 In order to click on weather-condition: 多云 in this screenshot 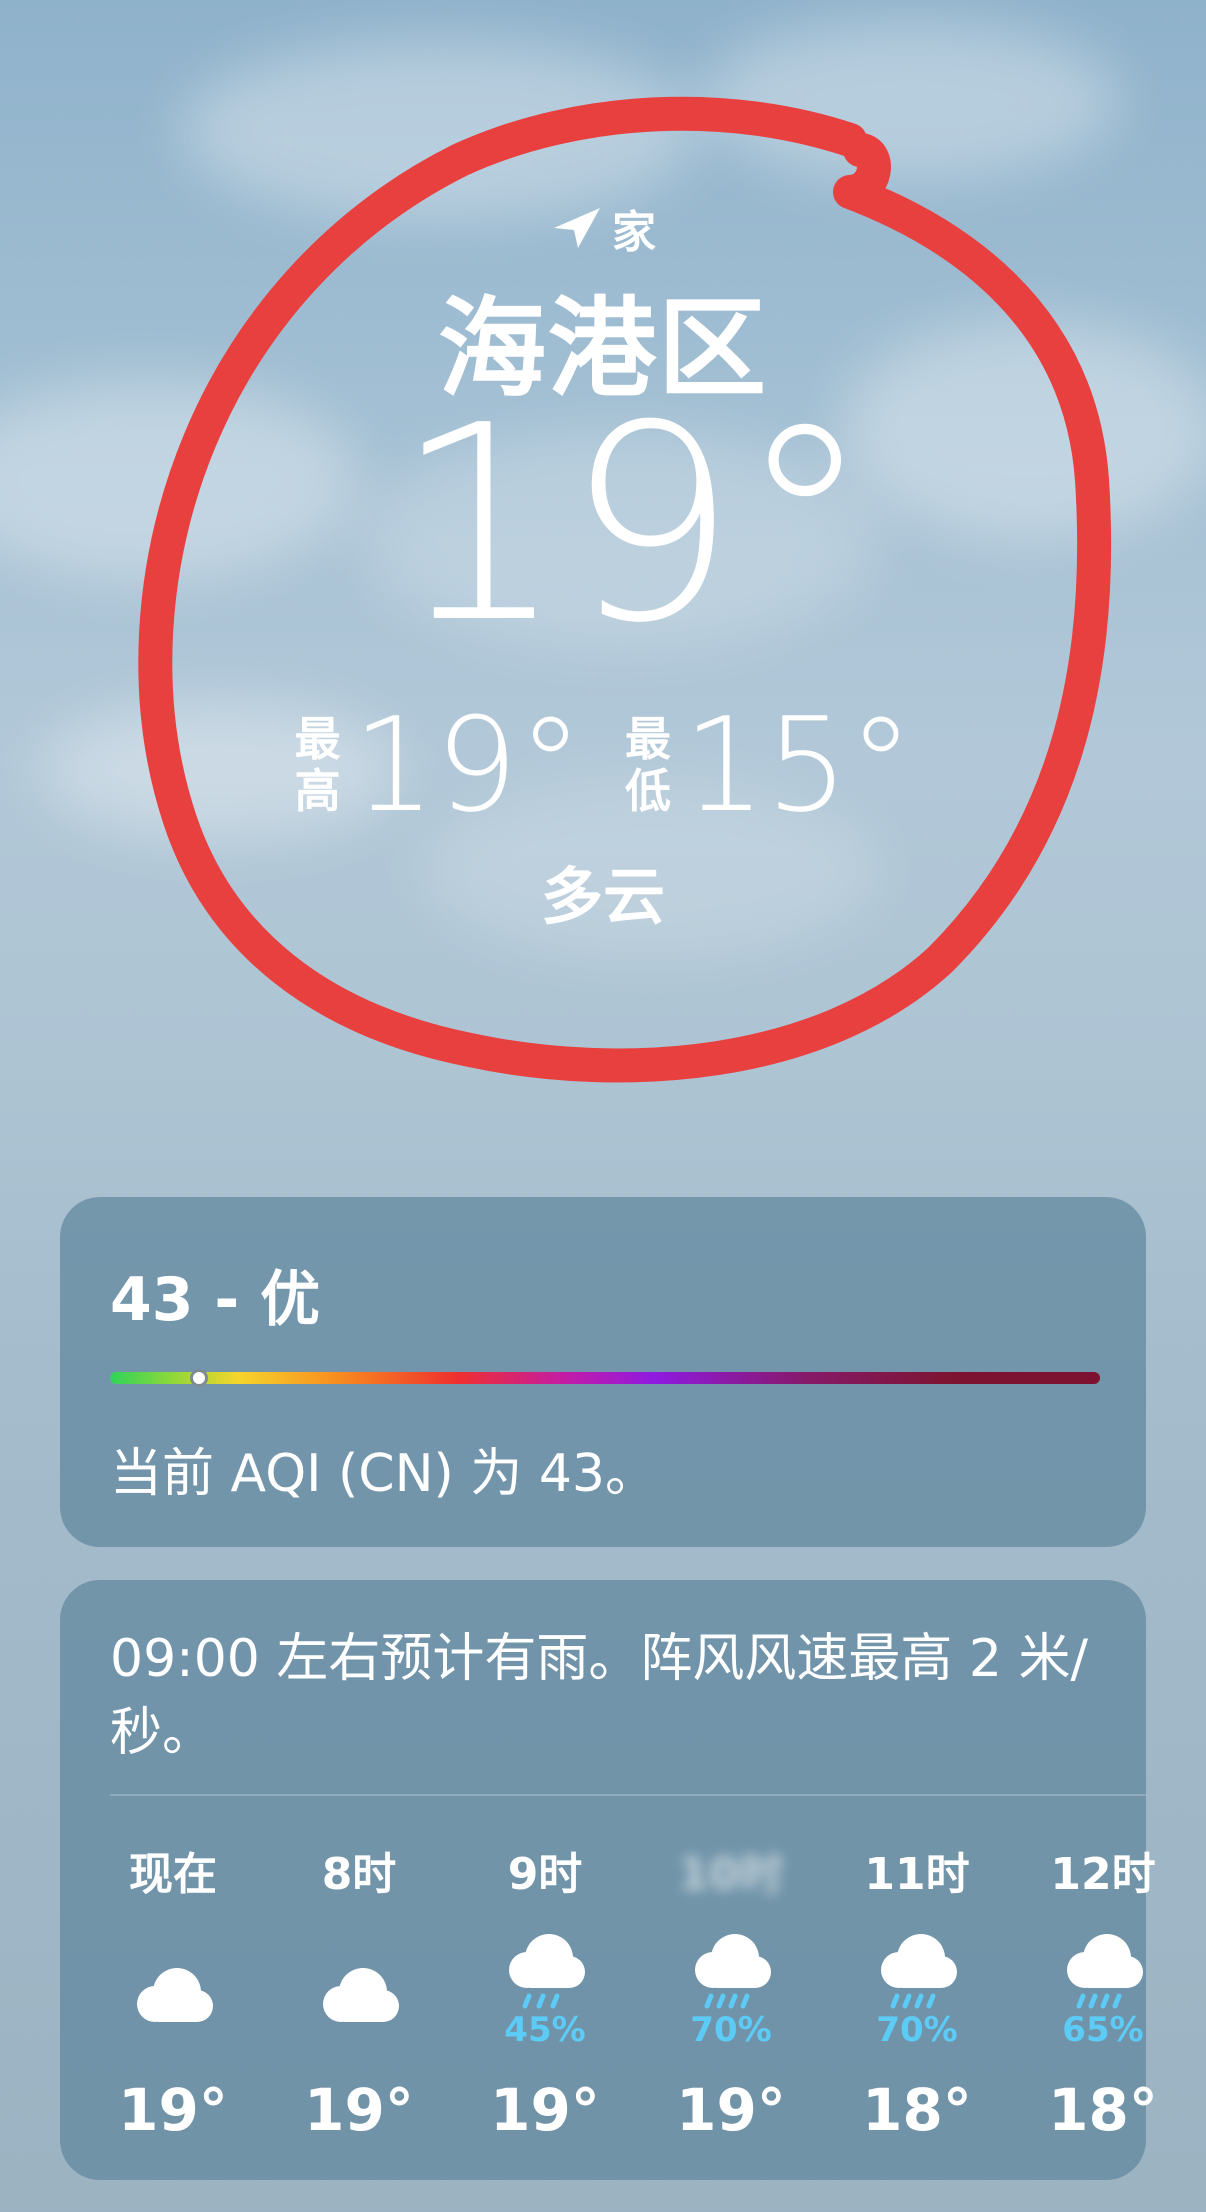, I will do `click(602, 896)`.